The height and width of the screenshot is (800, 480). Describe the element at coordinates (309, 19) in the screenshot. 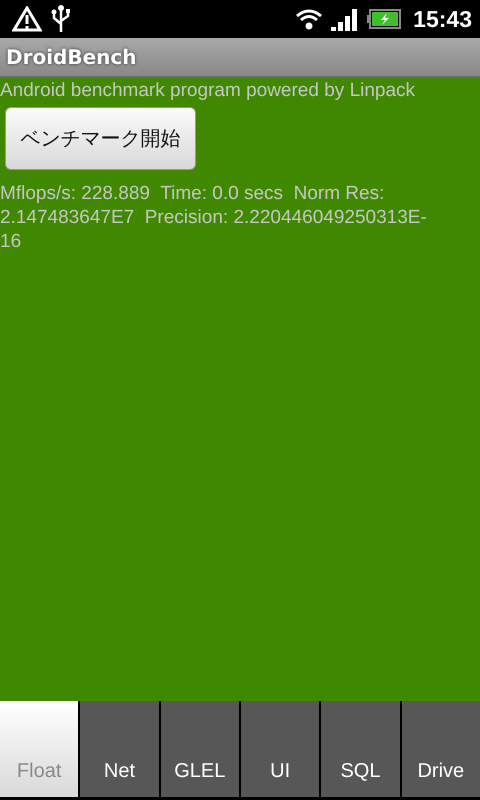

I see `wifi-icon` at that location.